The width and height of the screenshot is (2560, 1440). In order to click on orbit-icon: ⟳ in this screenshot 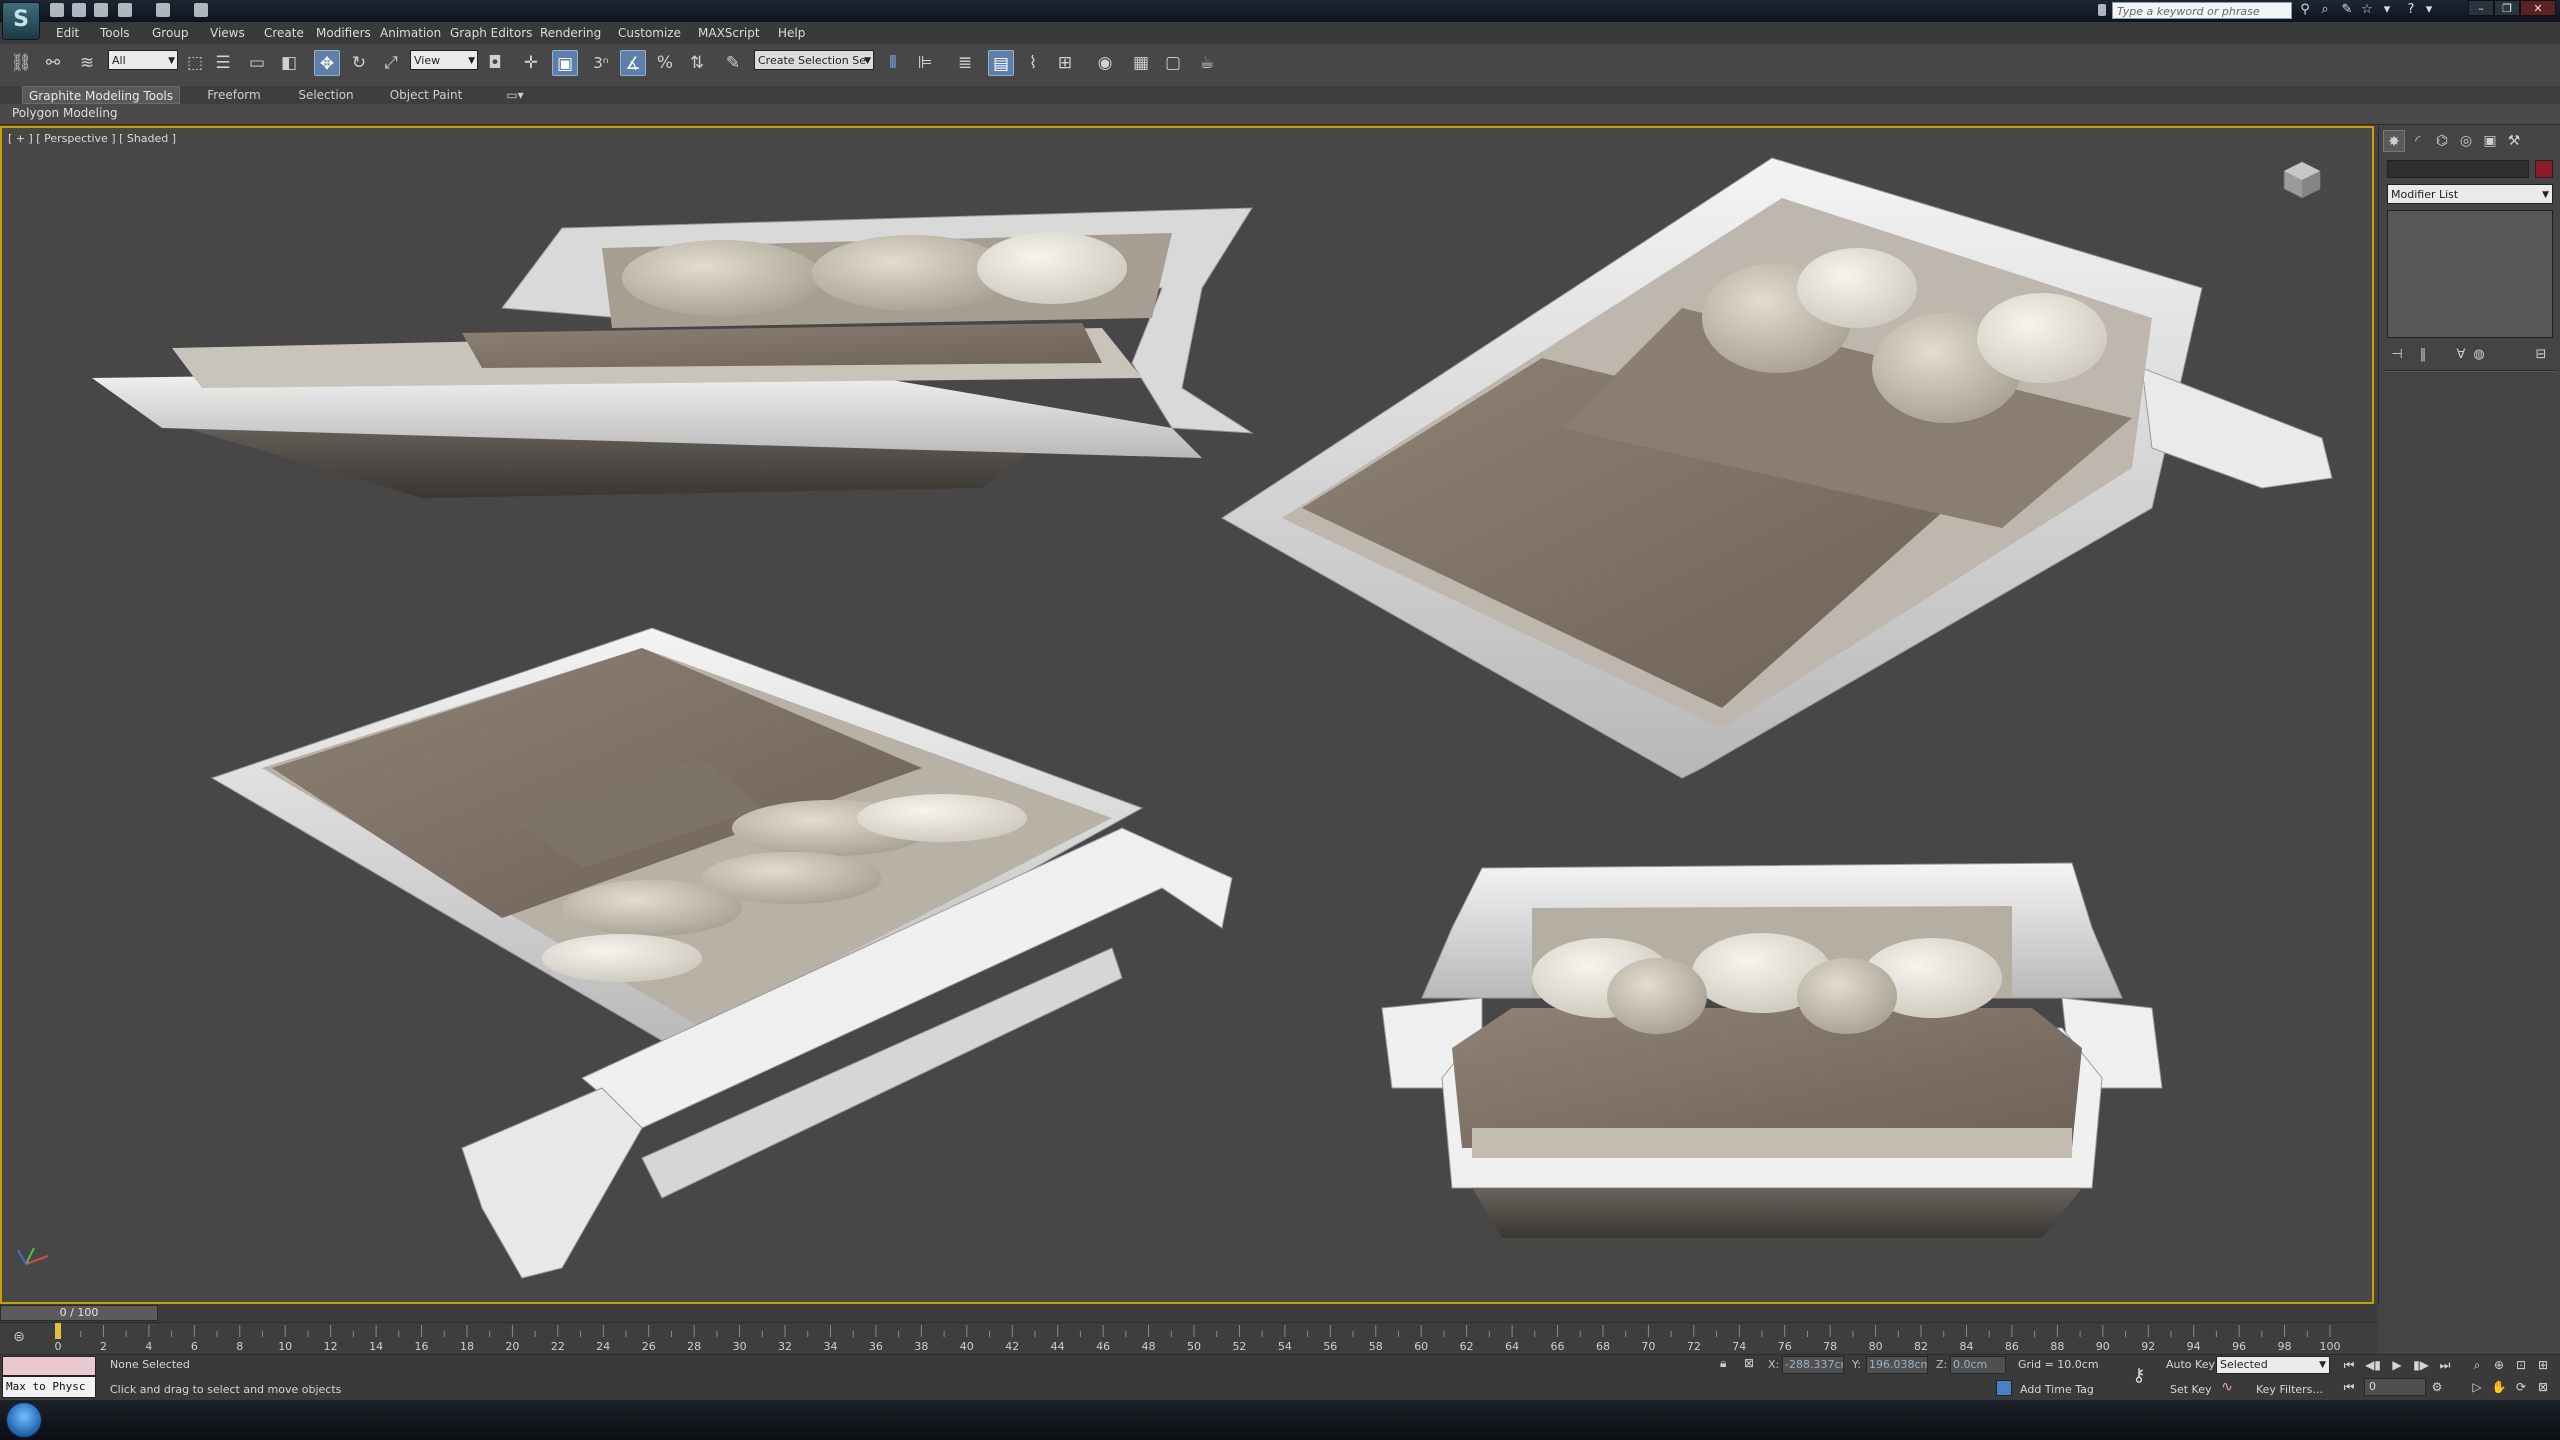, I will do `click(2521, 1387)`.